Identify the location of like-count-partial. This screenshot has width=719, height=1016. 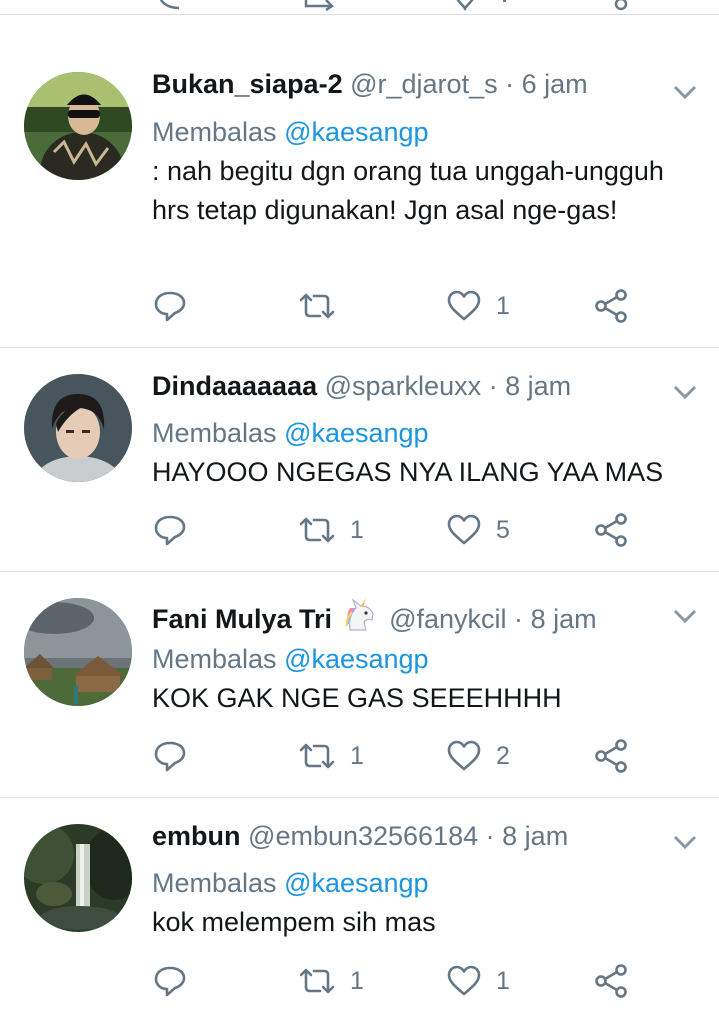
(504, 1).